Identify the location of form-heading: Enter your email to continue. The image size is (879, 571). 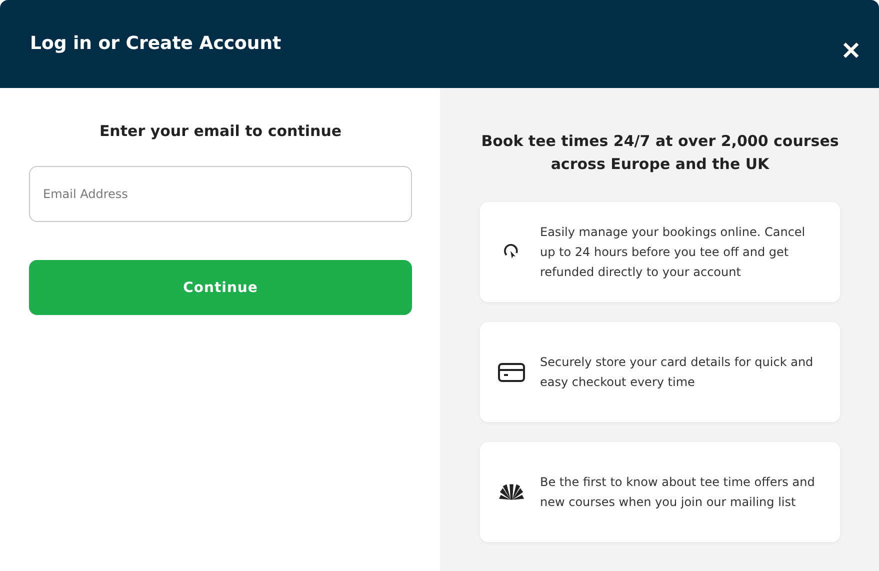
(220, 131).